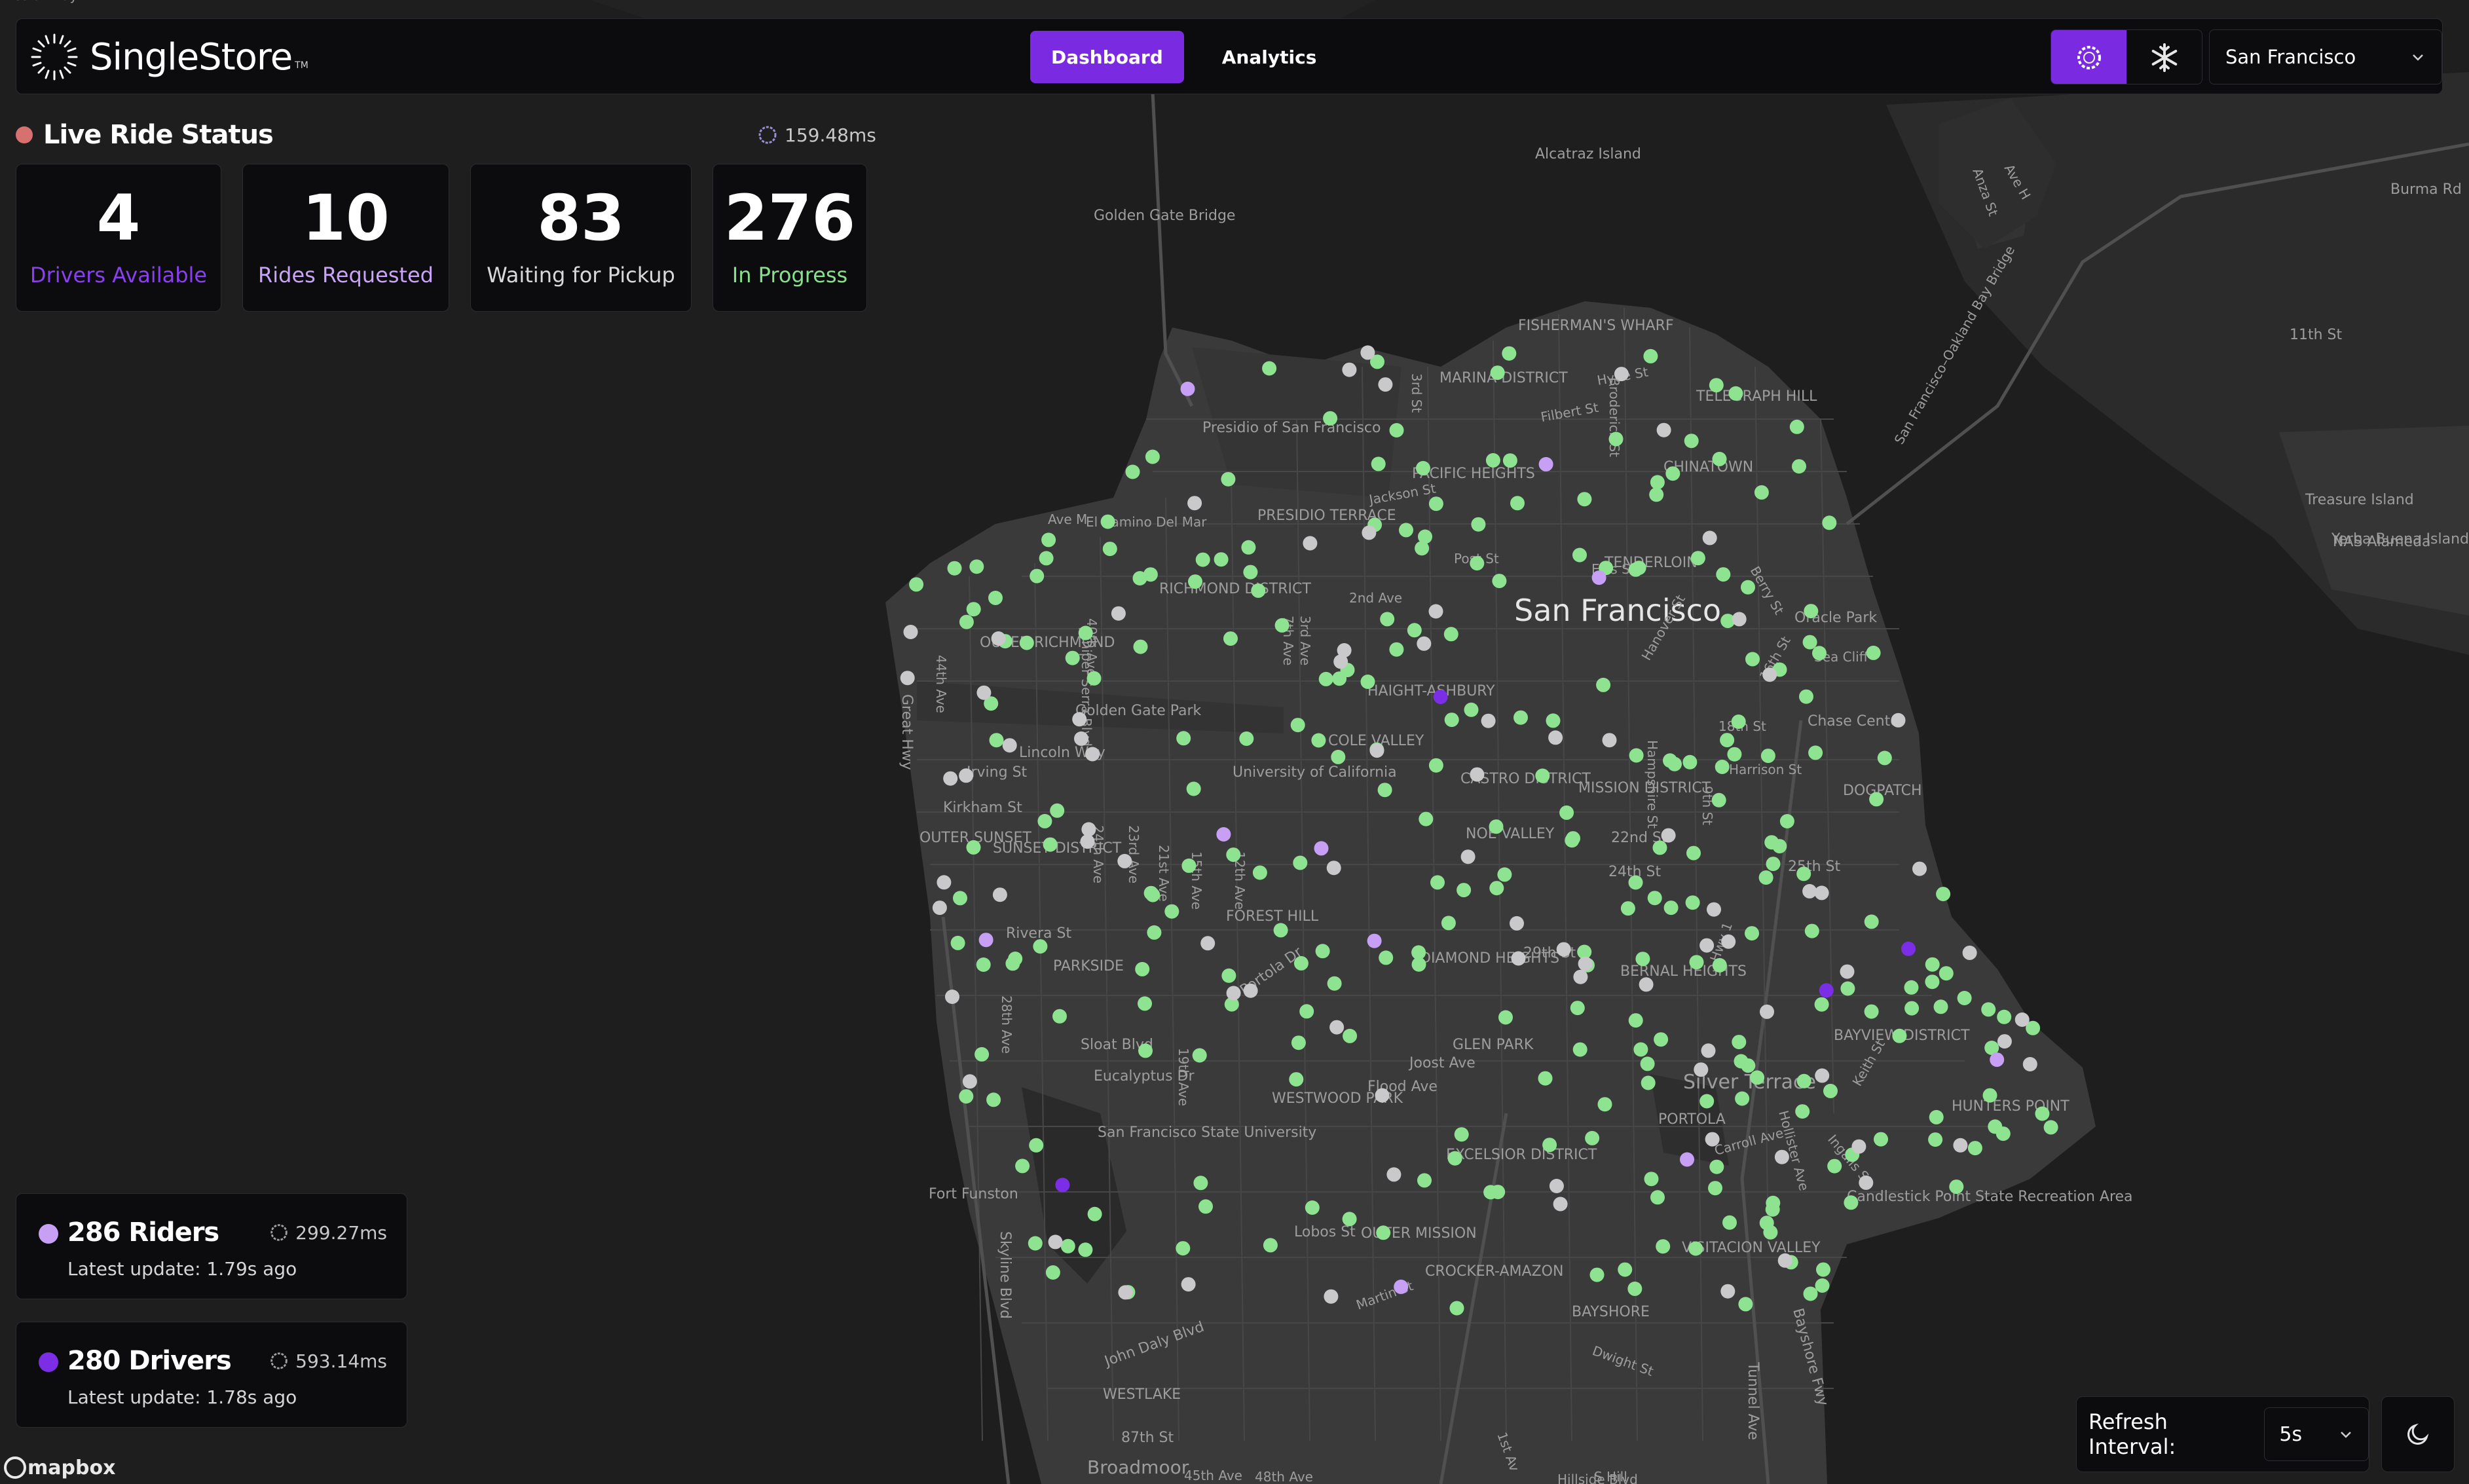  What do you see at coordinates (2418, 1434) in the screenshot?
I see `theme-toggle-button` at bounding box center [2418, 1434].